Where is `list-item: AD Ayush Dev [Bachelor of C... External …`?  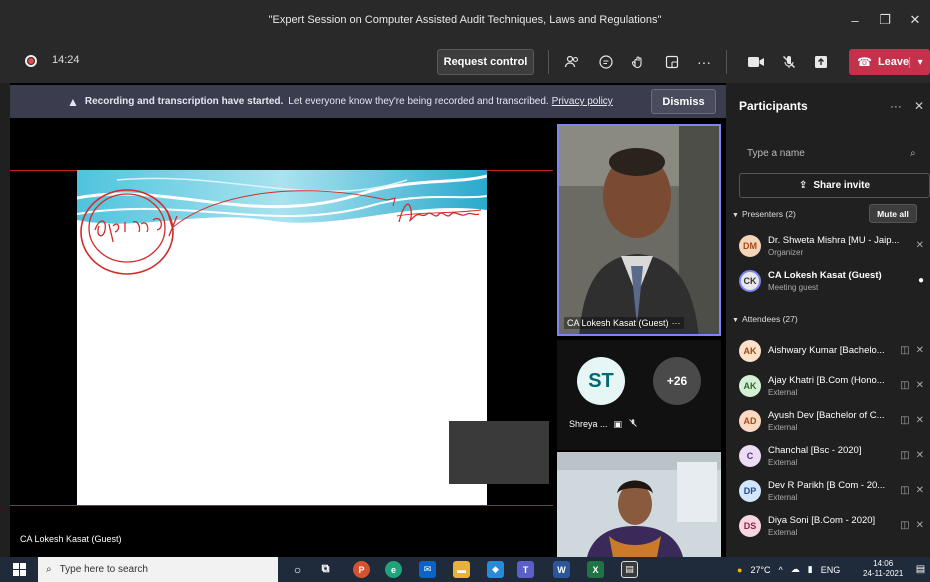
list-item: AD Ayush Dev [Bachelor of C... External … is located at coordinates (834, 423).